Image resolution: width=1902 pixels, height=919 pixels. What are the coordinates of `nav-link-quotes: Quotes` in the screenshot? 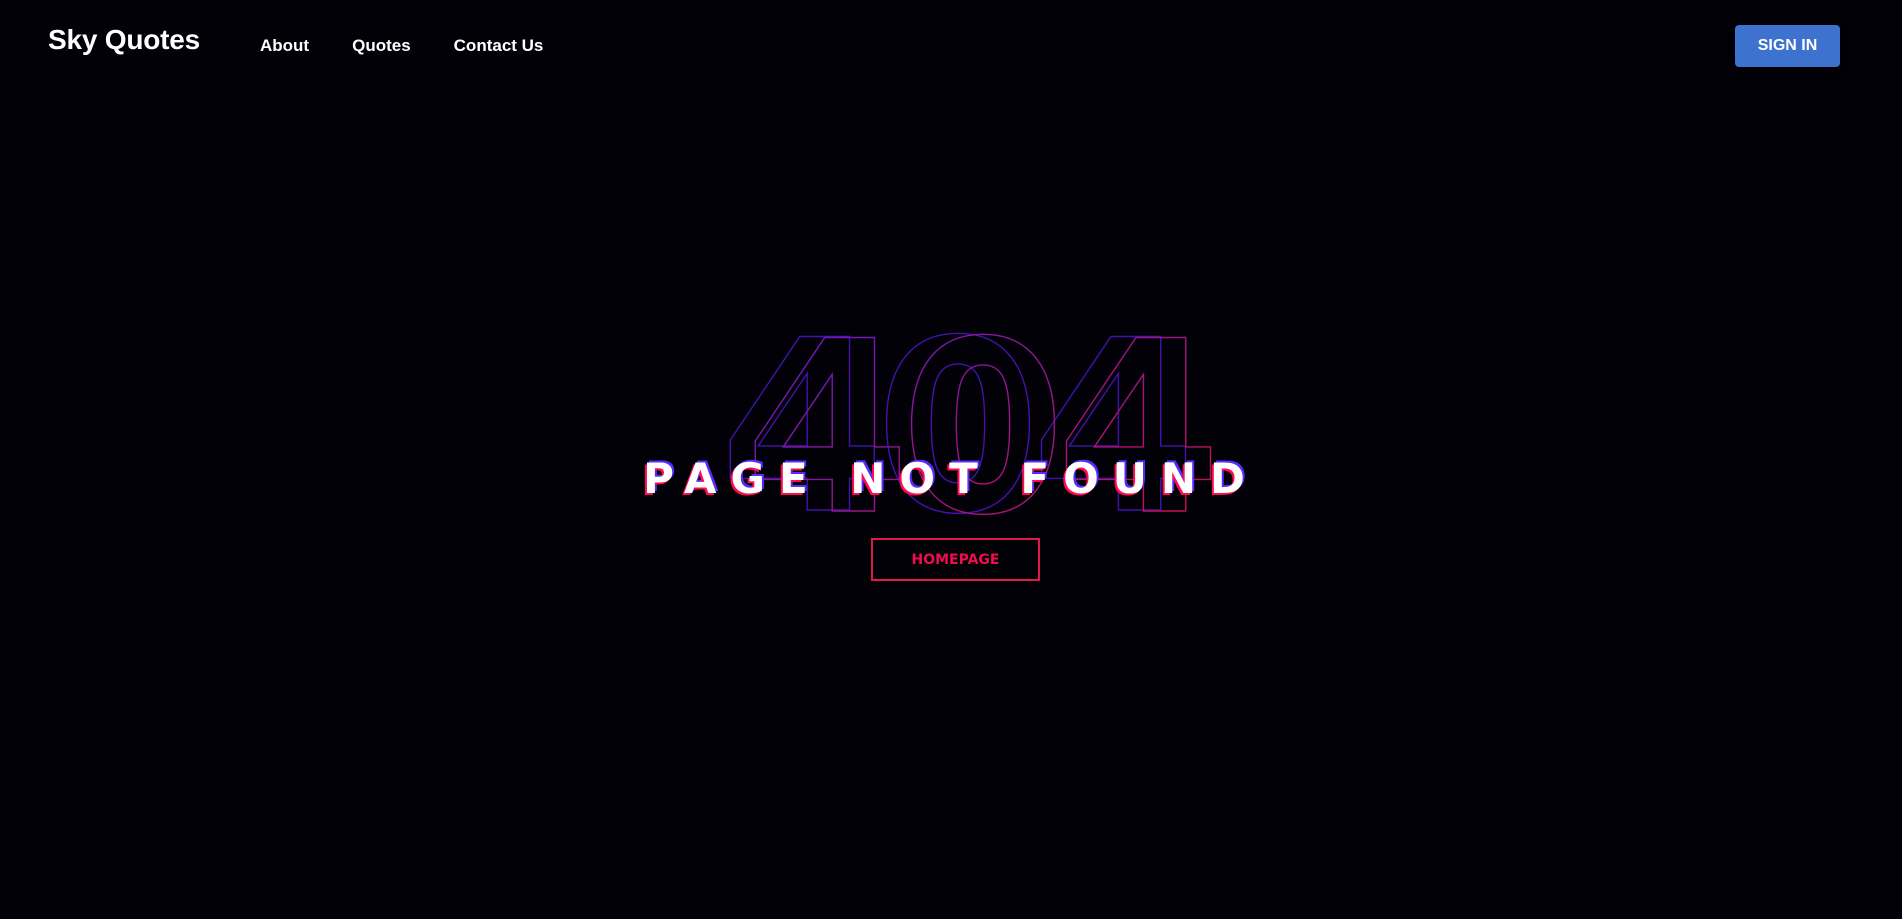 It's located at (381, 46).